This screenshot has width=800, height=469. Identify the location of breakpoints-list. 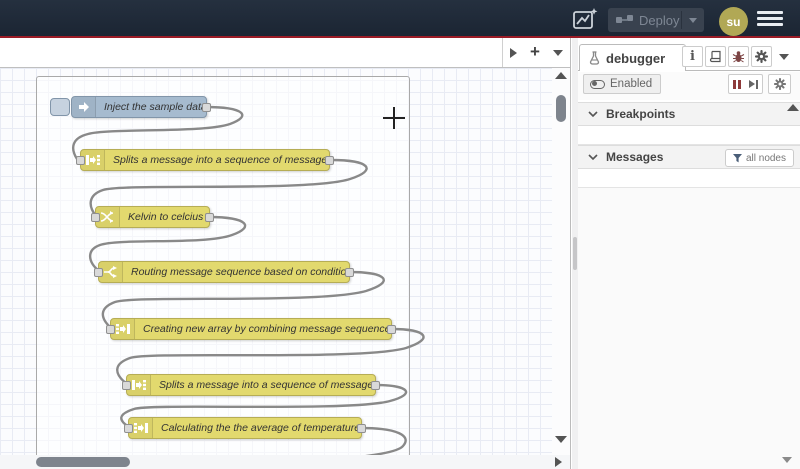
(689, 136).